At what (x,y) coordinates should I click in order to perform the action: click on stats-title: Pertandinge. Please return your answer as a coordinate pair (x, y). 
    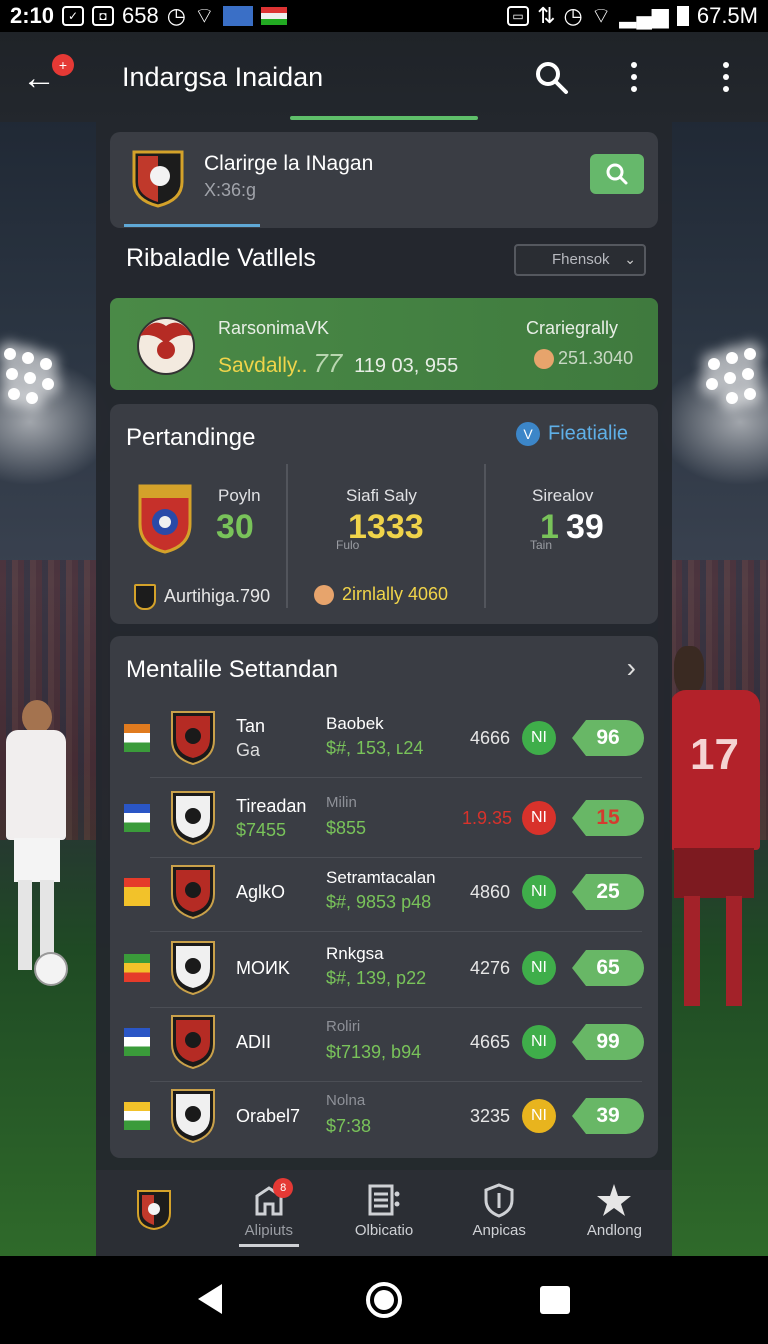
    Looking at the image, I should click on (191, 437).